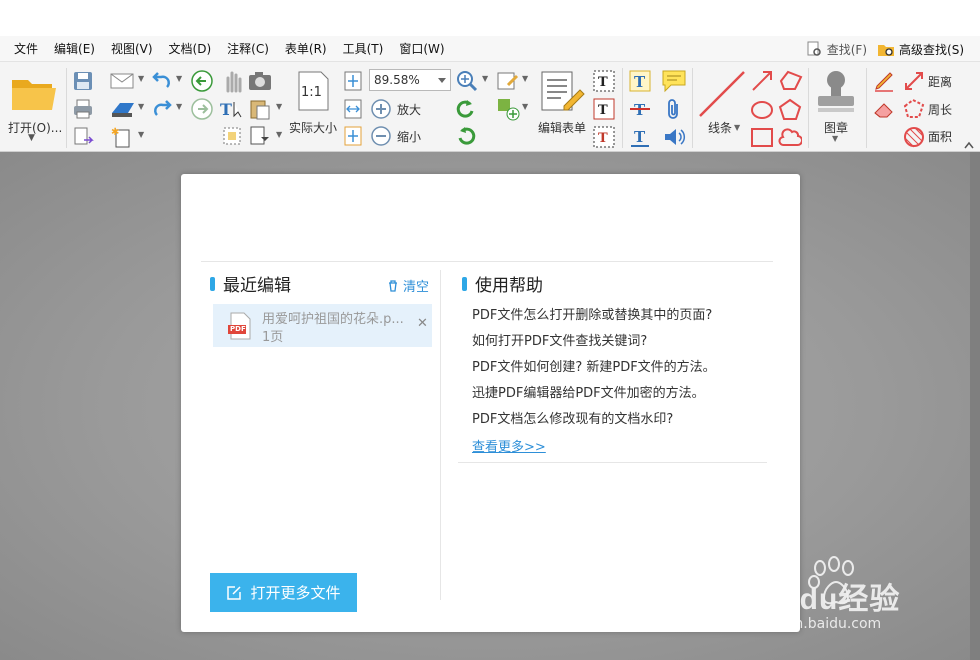 The height and width of the screenshot is (660, 980). Describe the element at coordinates (466, 109) in the screenshot. I see `rotate-left-icon` at that location.